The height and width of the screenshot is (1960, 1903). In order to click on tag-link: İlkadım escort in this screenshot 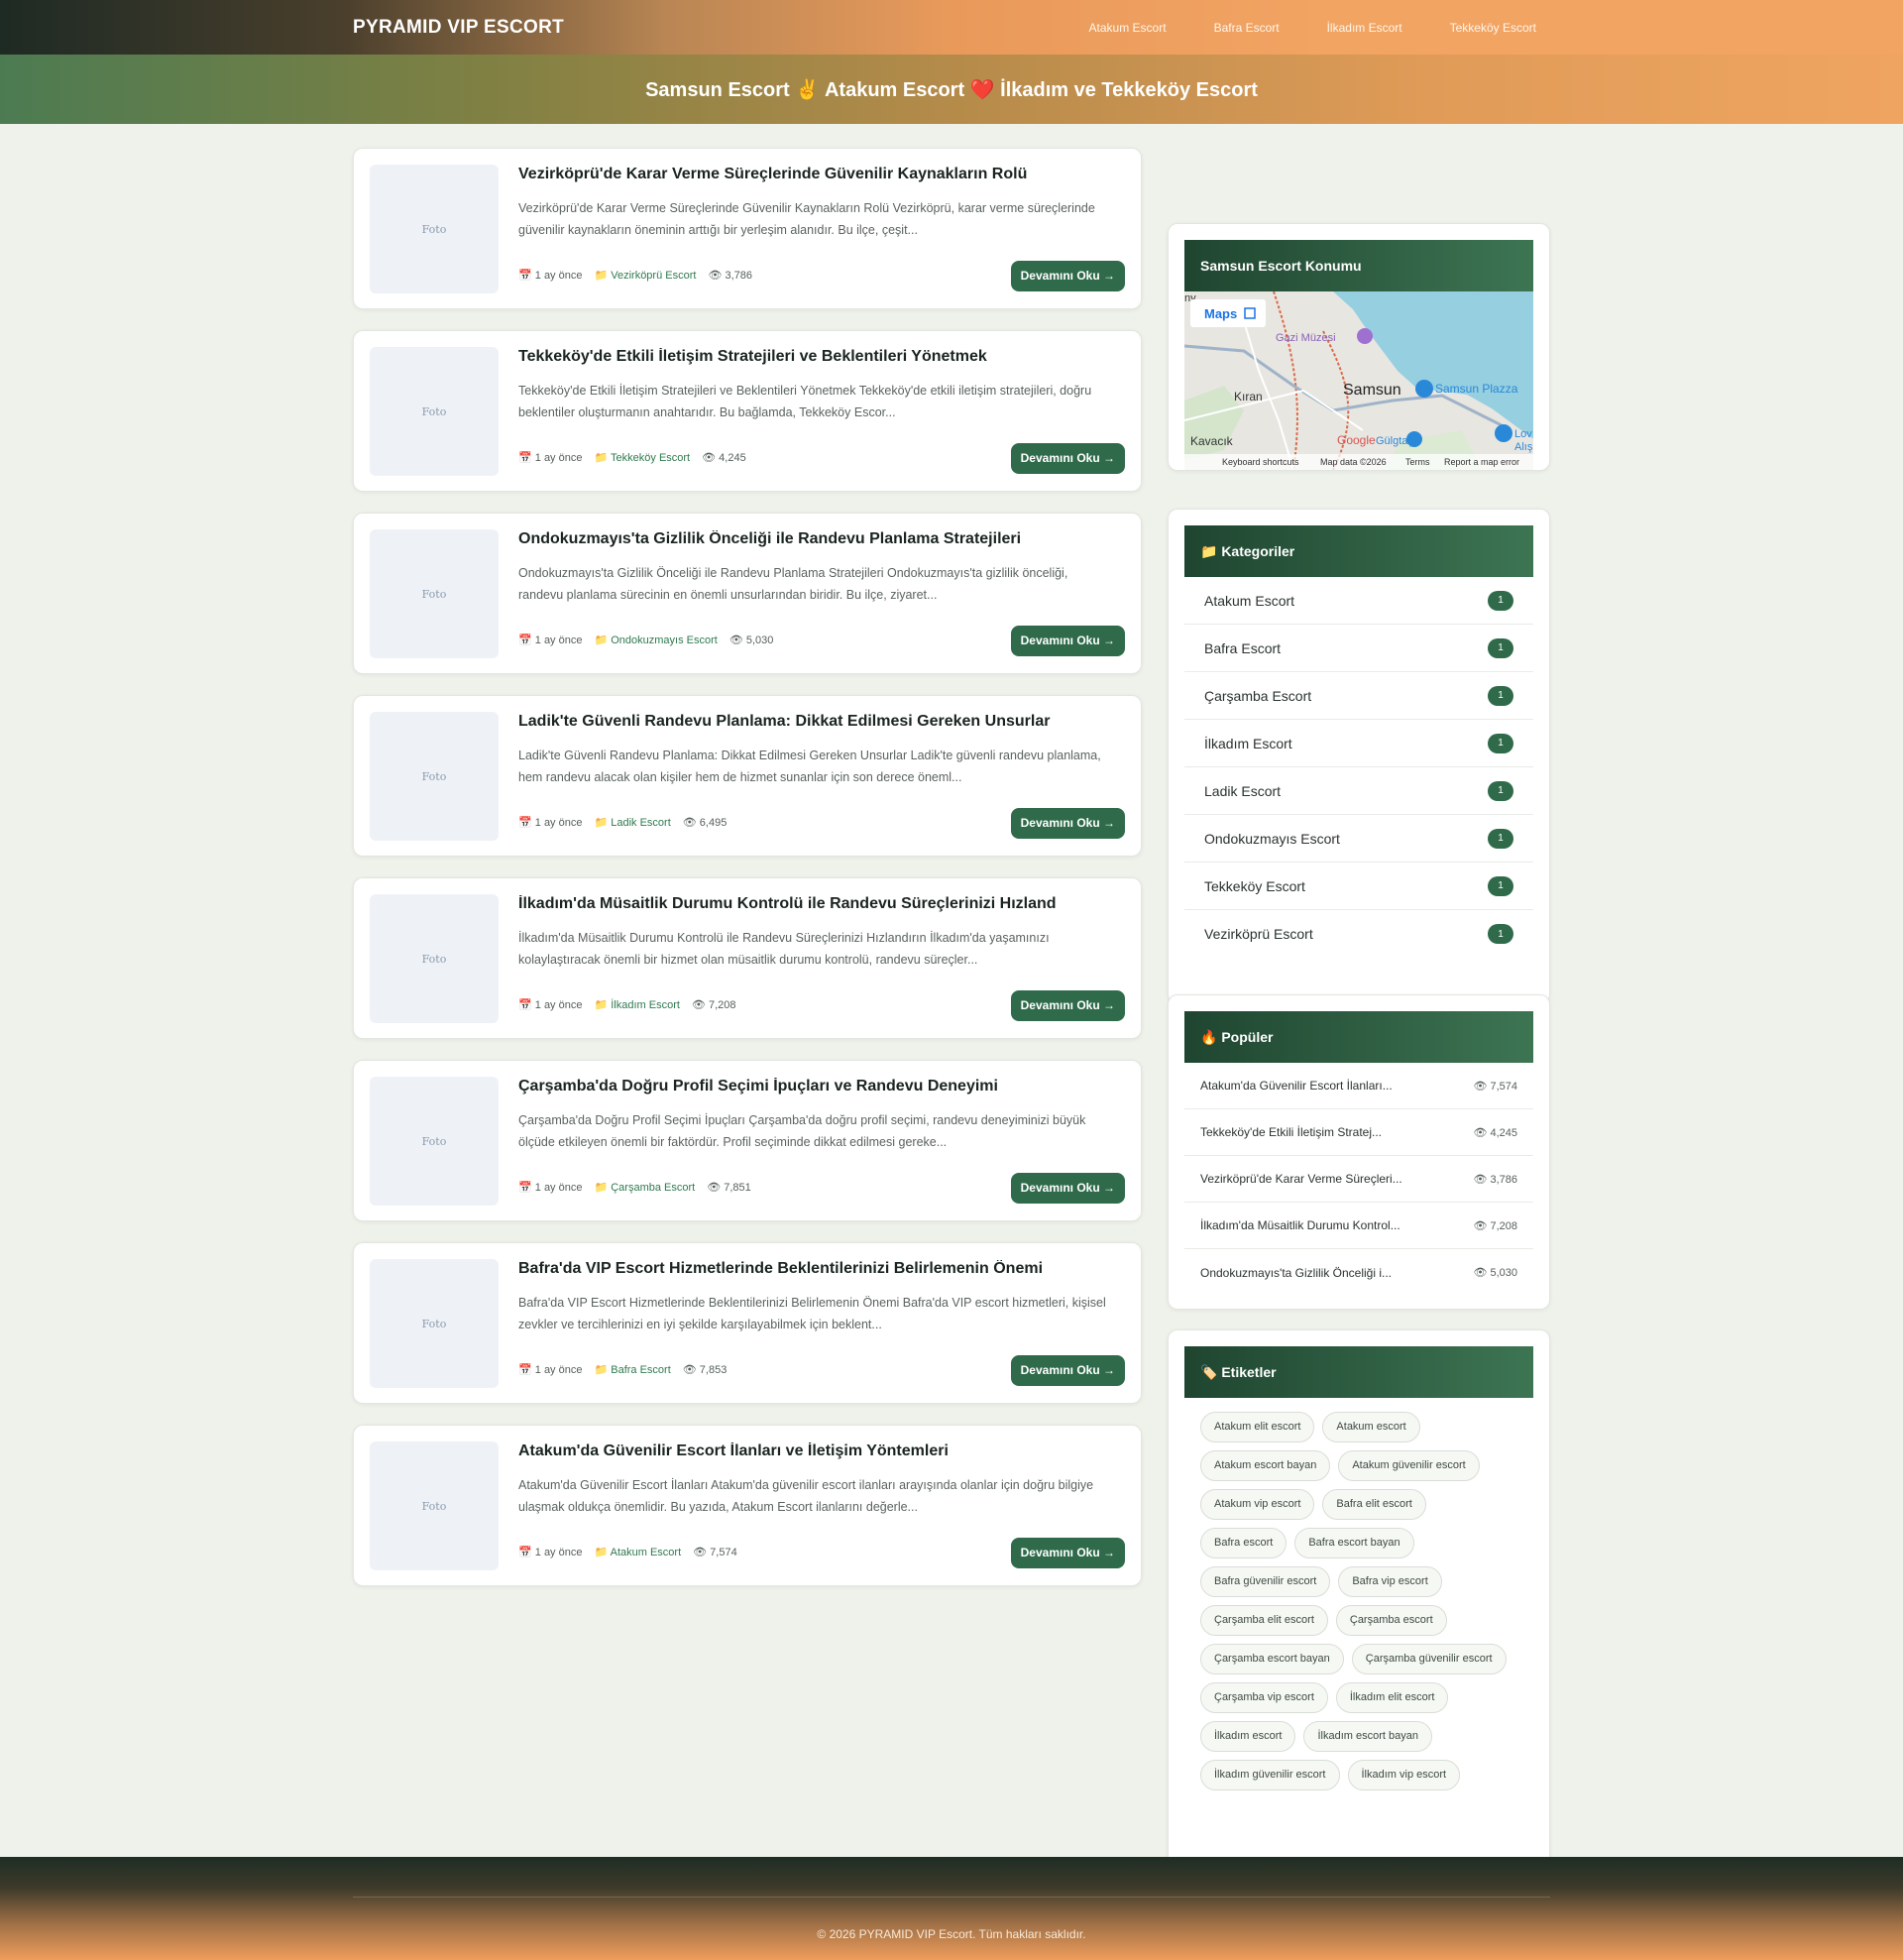, I will do `click(1248, 1736)`.